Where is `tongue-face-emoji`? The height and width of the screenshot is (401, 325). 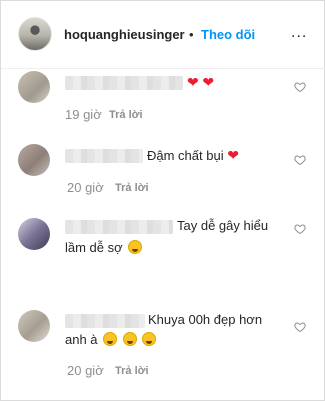
tongue-face-emoji is located at coordinates (129, 339).